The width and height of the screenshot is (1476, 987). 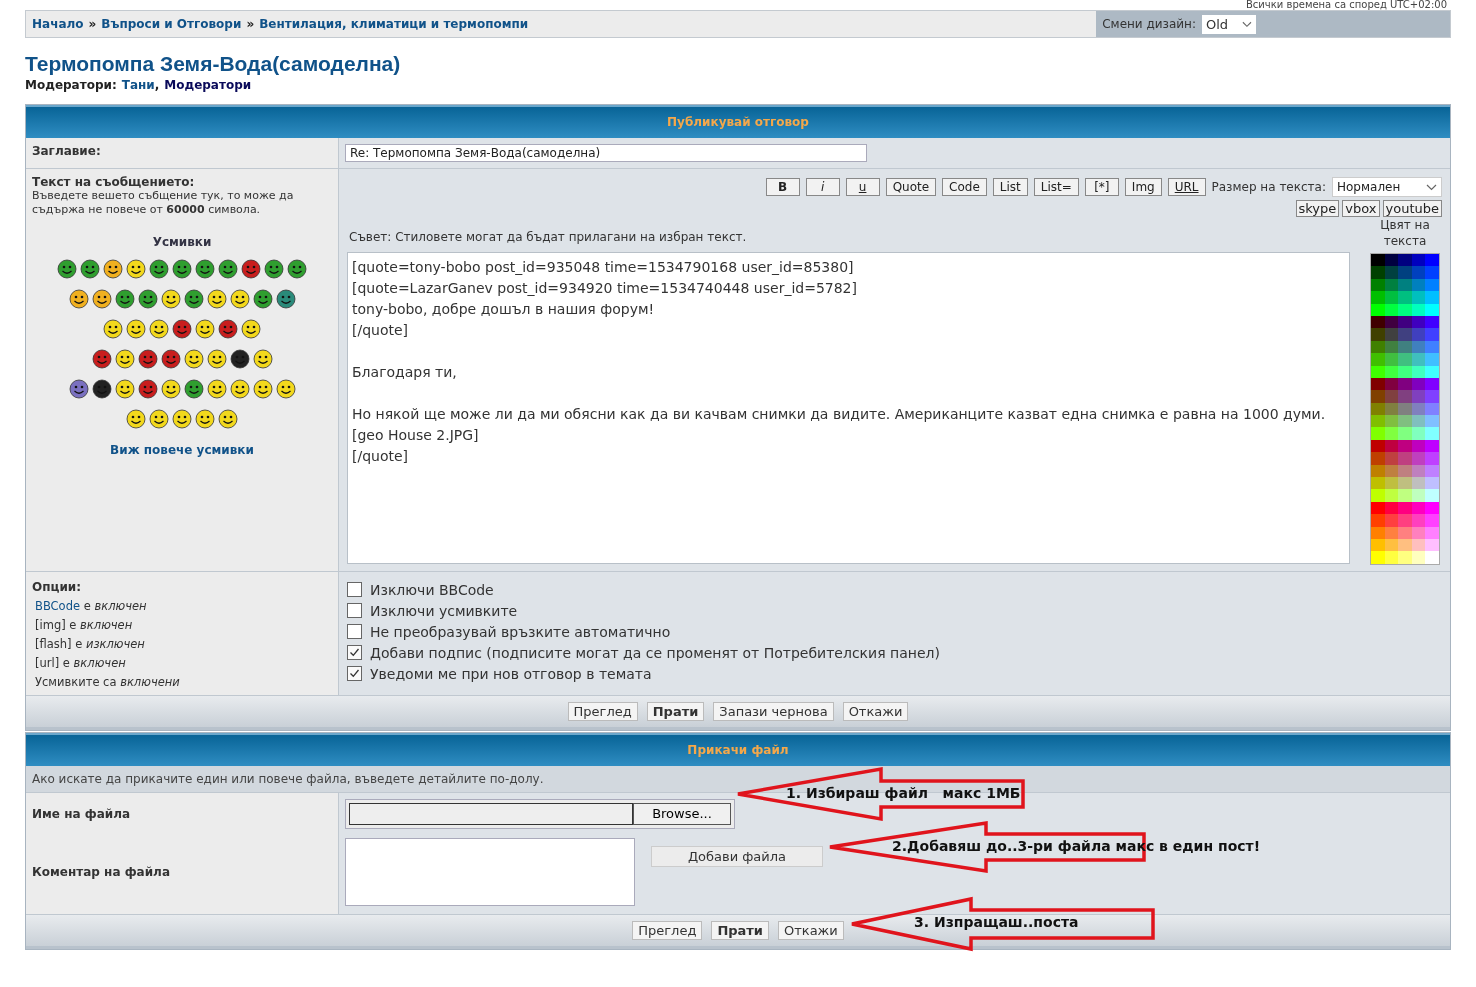 What do you see at coordinates (101, 872) in the screenshot?
I see `comment-label: Коментар на файла` at bounding box center [101, 872].